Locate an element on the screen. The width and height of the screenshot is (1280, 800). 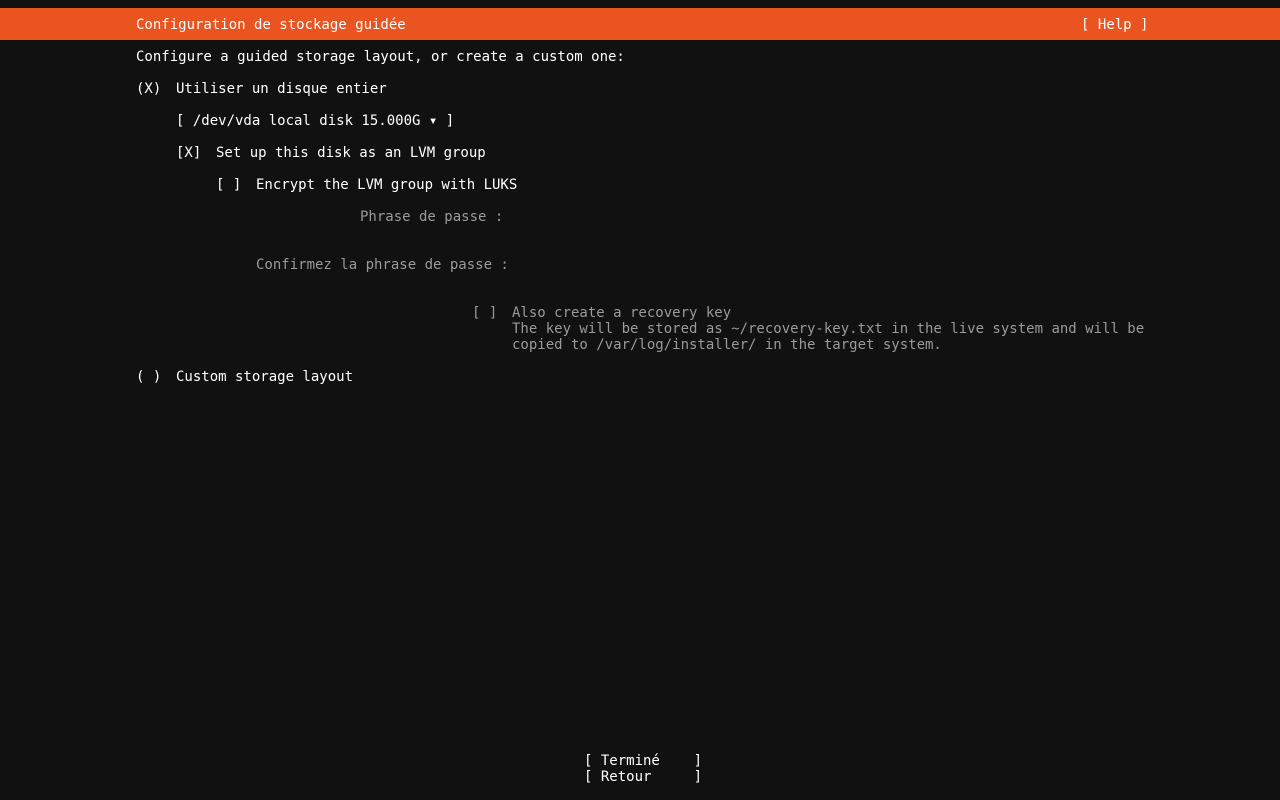
recovery-key-checkbox: [ ] is located at coordinates (485, 313).